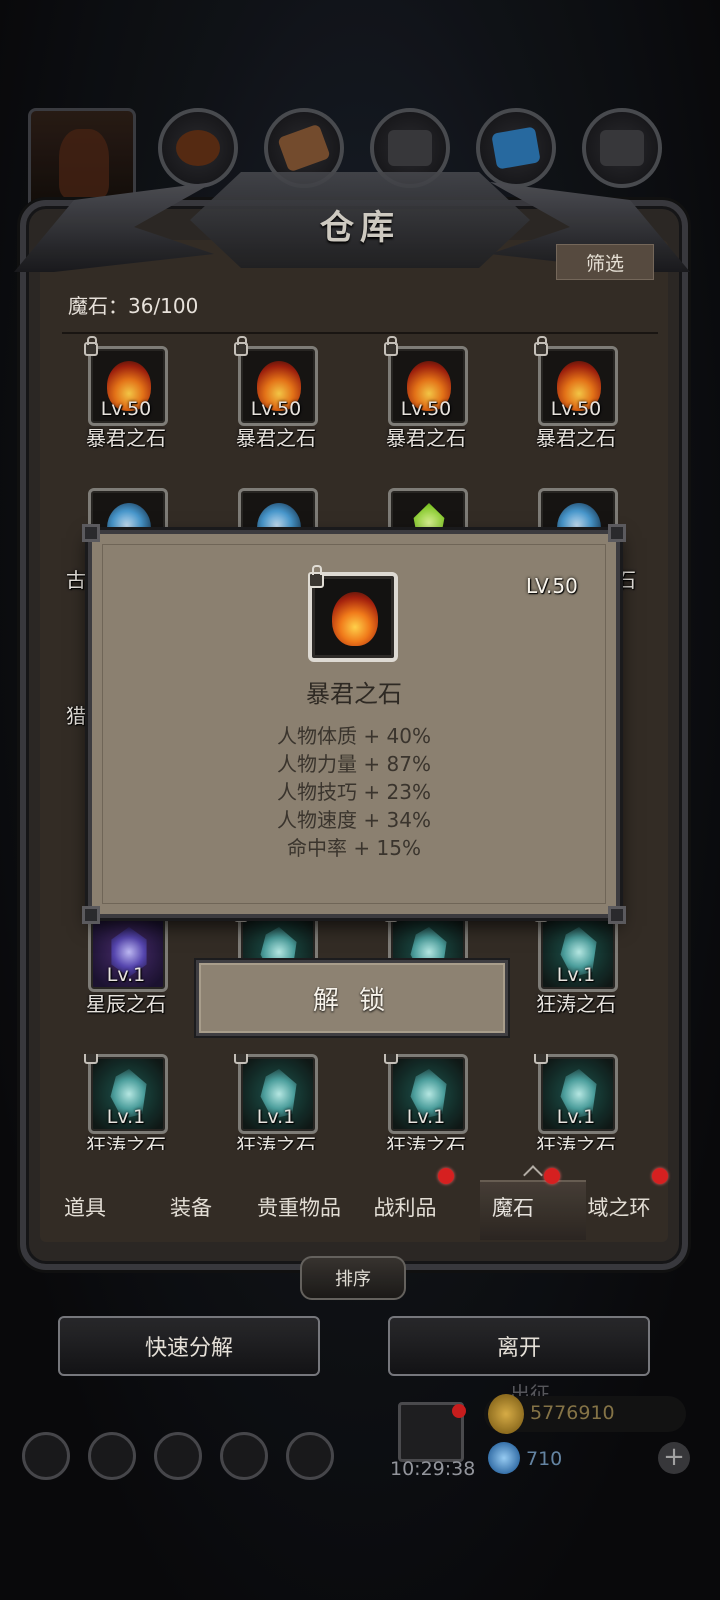  I want to click on divider, so click(360, 333).